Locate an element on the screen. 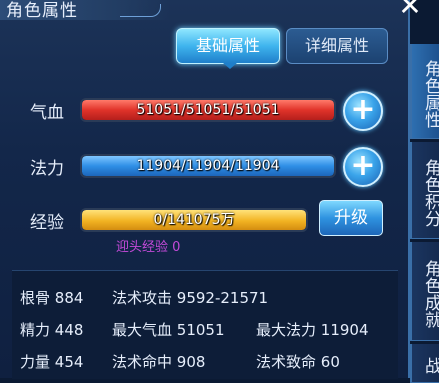  exp-bar: 0/141075万 is located at coordinates (194, 220).